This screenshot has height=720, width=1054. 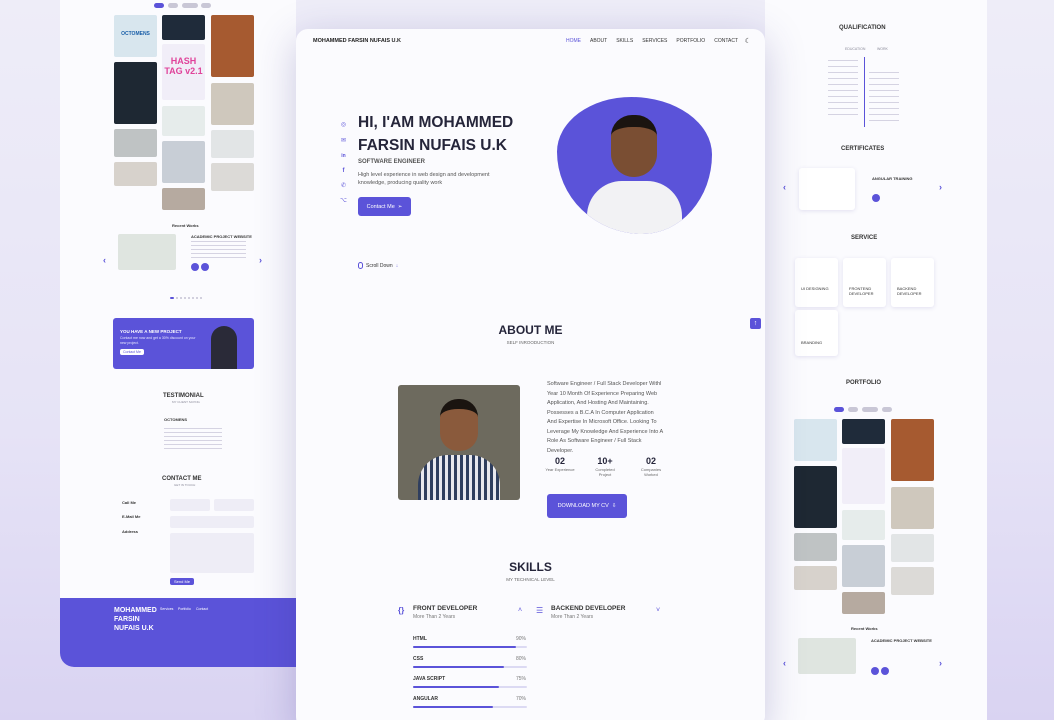 I want to click on service-card-backend: BACKEND DEVELOPER, so click(x=912, y=282).